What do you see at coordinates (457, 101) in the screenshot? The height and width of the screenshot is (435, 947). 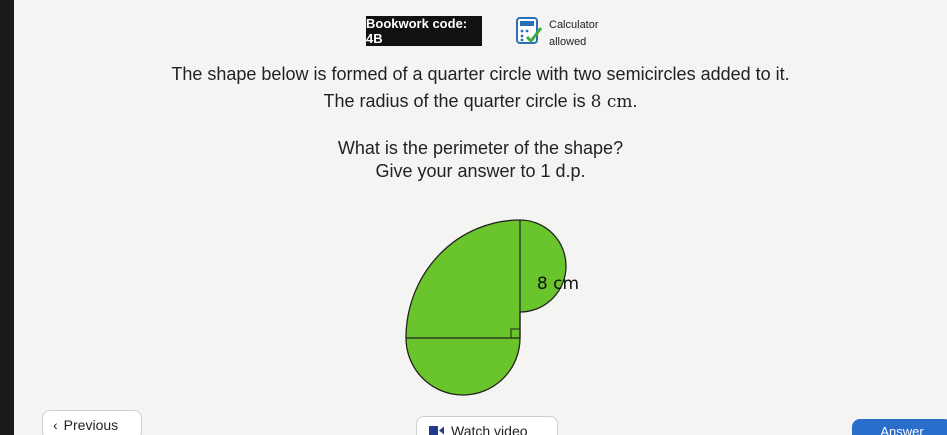 I see `question-line-2-prefix: The radius of the quarter circle is` at bounding box center [457, 101].